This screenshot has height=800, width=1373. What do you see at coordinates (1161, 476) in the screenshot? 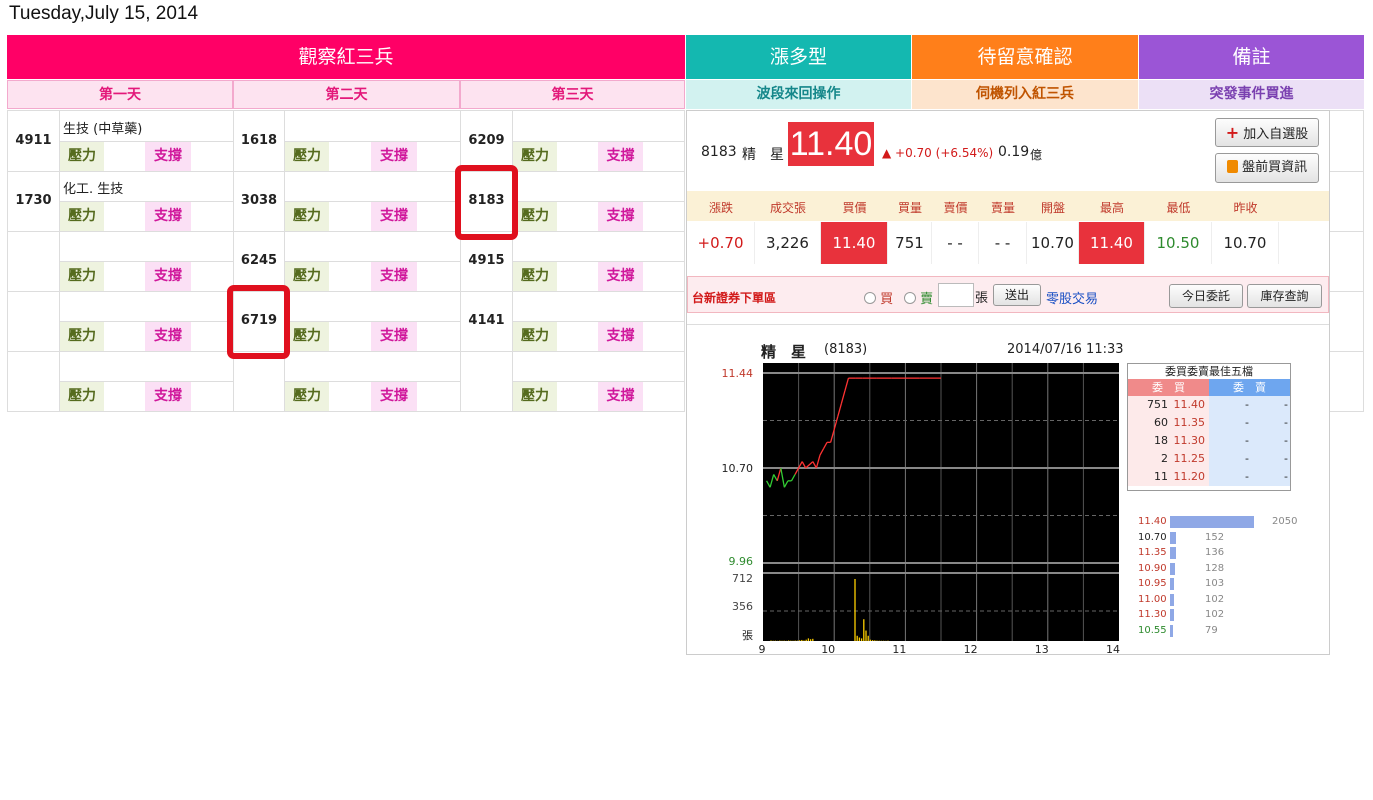
I see `bid-qty: 11` at bounding box center [1161, 476].